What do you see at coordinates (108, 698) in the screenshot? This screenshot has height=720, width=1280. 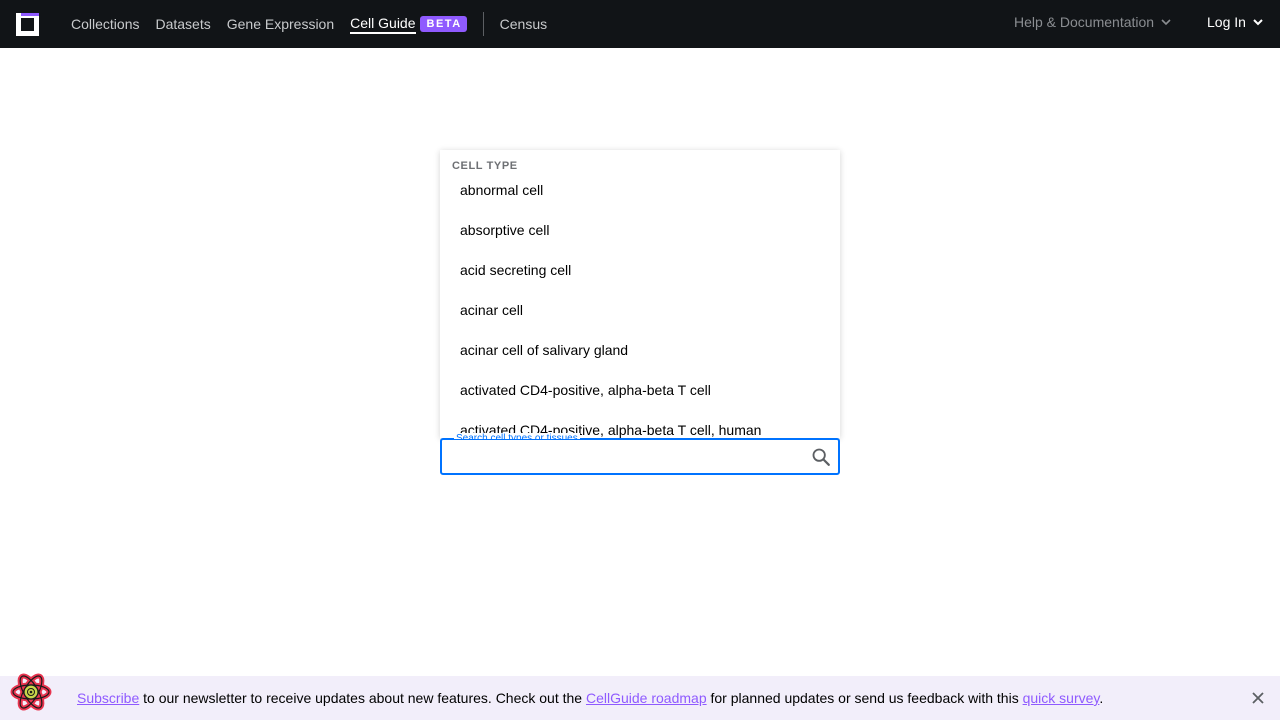 I see `subscribe-link: Subscribe` at bounding box center [108, 698].